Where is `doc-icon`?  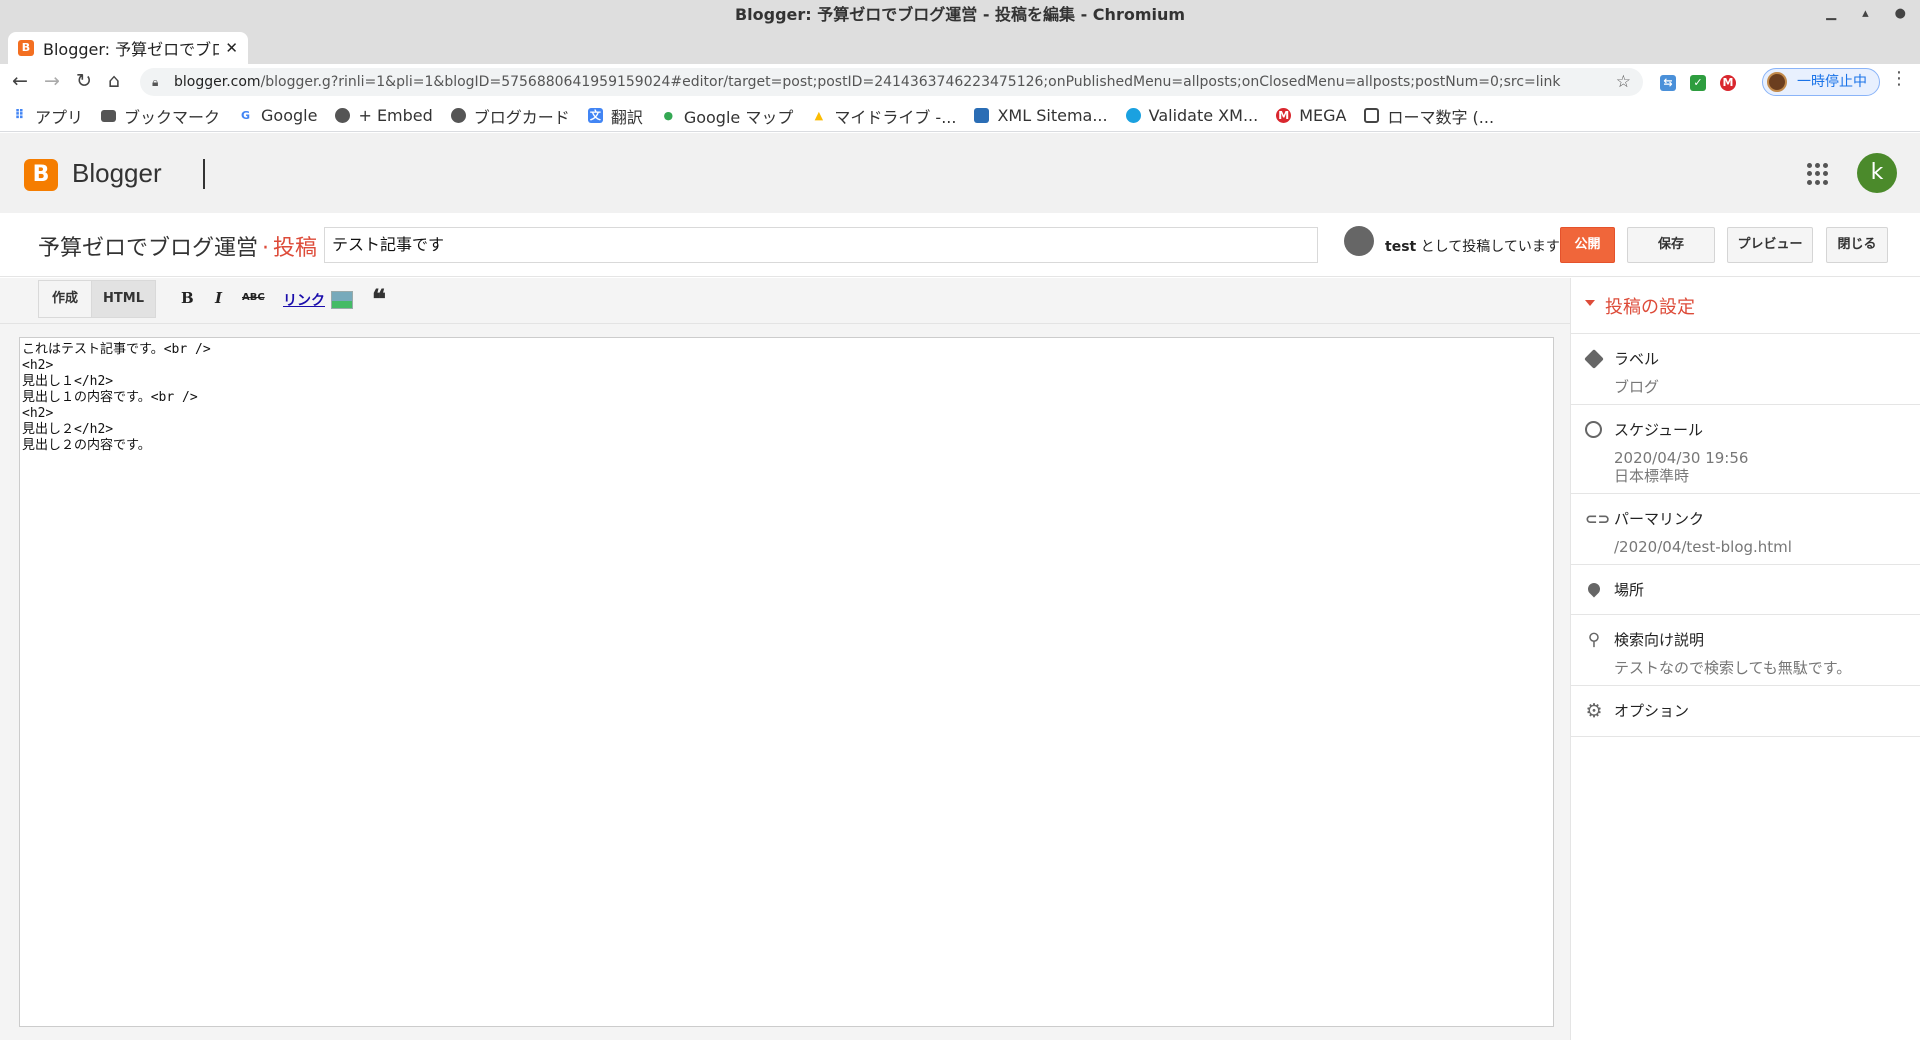
doc-icon is located at coordinates (1372, 115).